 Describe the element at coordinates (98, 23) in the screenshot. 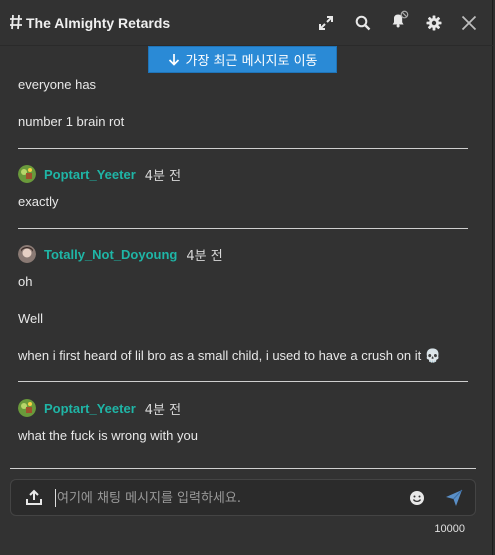

I see `channel-title: The Almighty Retards` at that location.